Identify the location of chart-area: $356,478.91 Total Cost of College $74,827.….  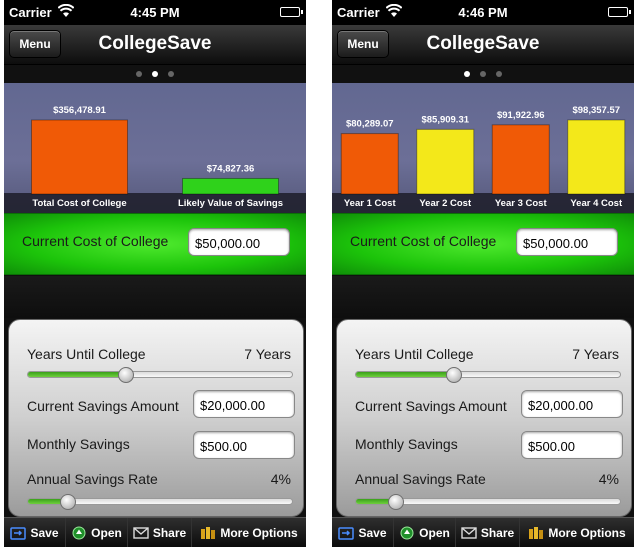
(155, 148).